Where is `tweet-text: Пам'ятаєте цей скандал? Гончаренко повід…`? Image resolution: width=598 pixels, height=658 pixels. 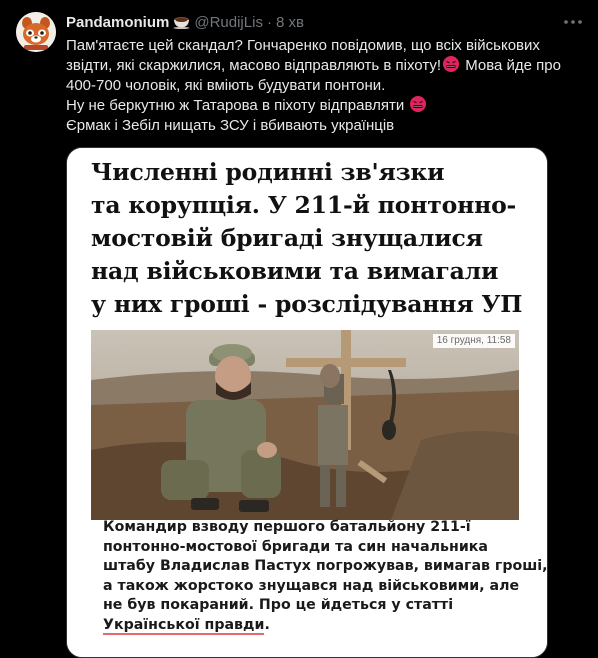 tweet-text: Пам'ятаєте цей скандал? Гончаренко повід… is located at coordinates (326, 86).